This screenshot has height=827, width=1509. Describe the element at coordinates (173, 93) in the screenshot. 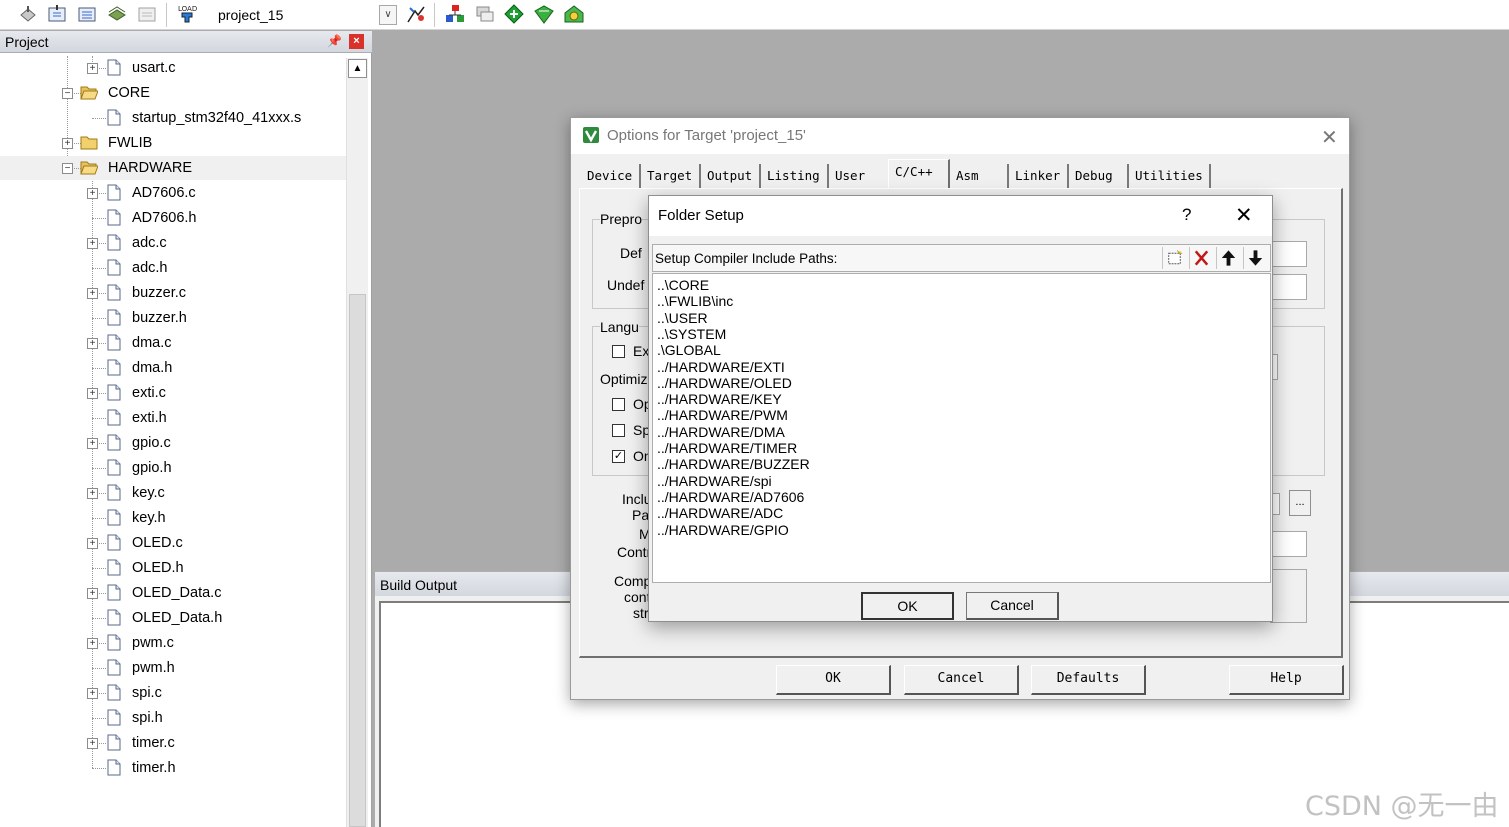

I see `tree-item: − CORE` at that location.